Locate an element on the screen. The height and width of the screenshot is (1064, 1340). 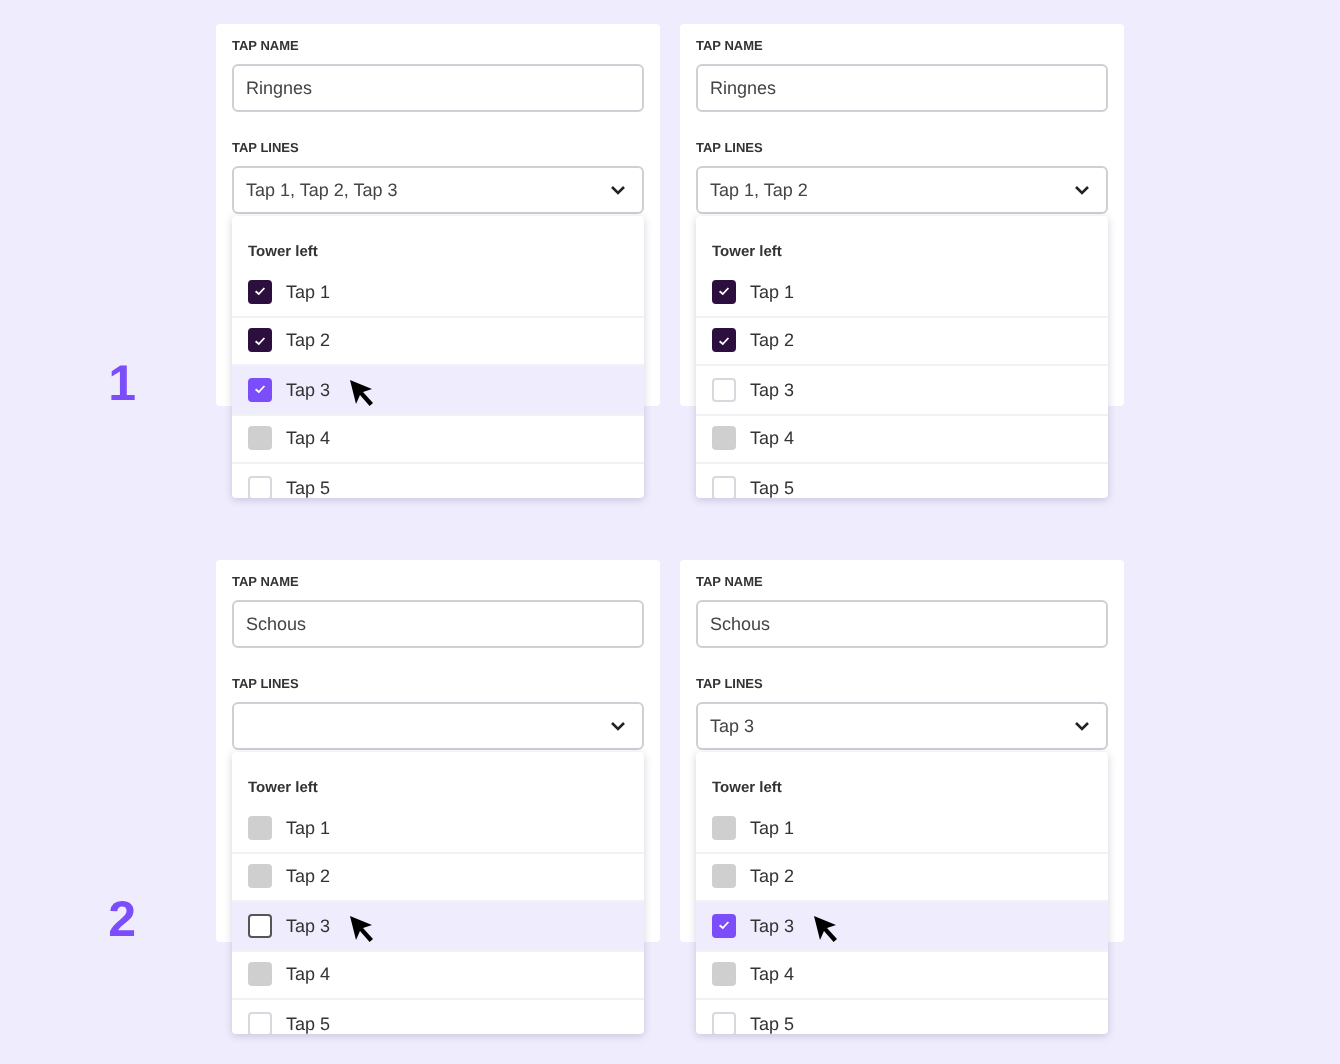
dropdown-field: Tap 1, Tap 2, Tap 3 is located at coordinates (438, 190).